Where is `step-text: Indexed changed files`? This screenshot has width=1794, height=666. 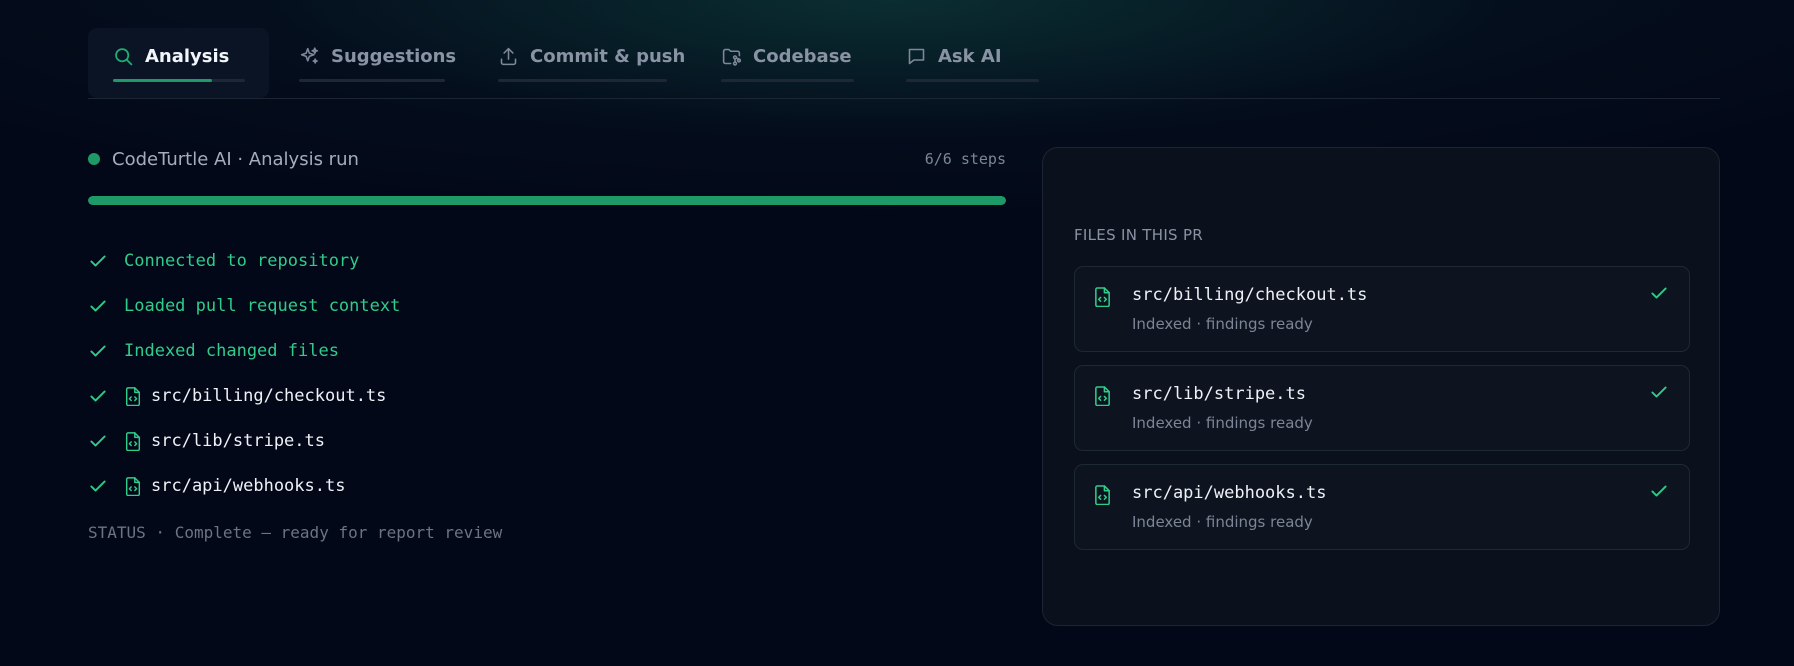 step-text: Indexed changed files is located at coordinates (231, 350).